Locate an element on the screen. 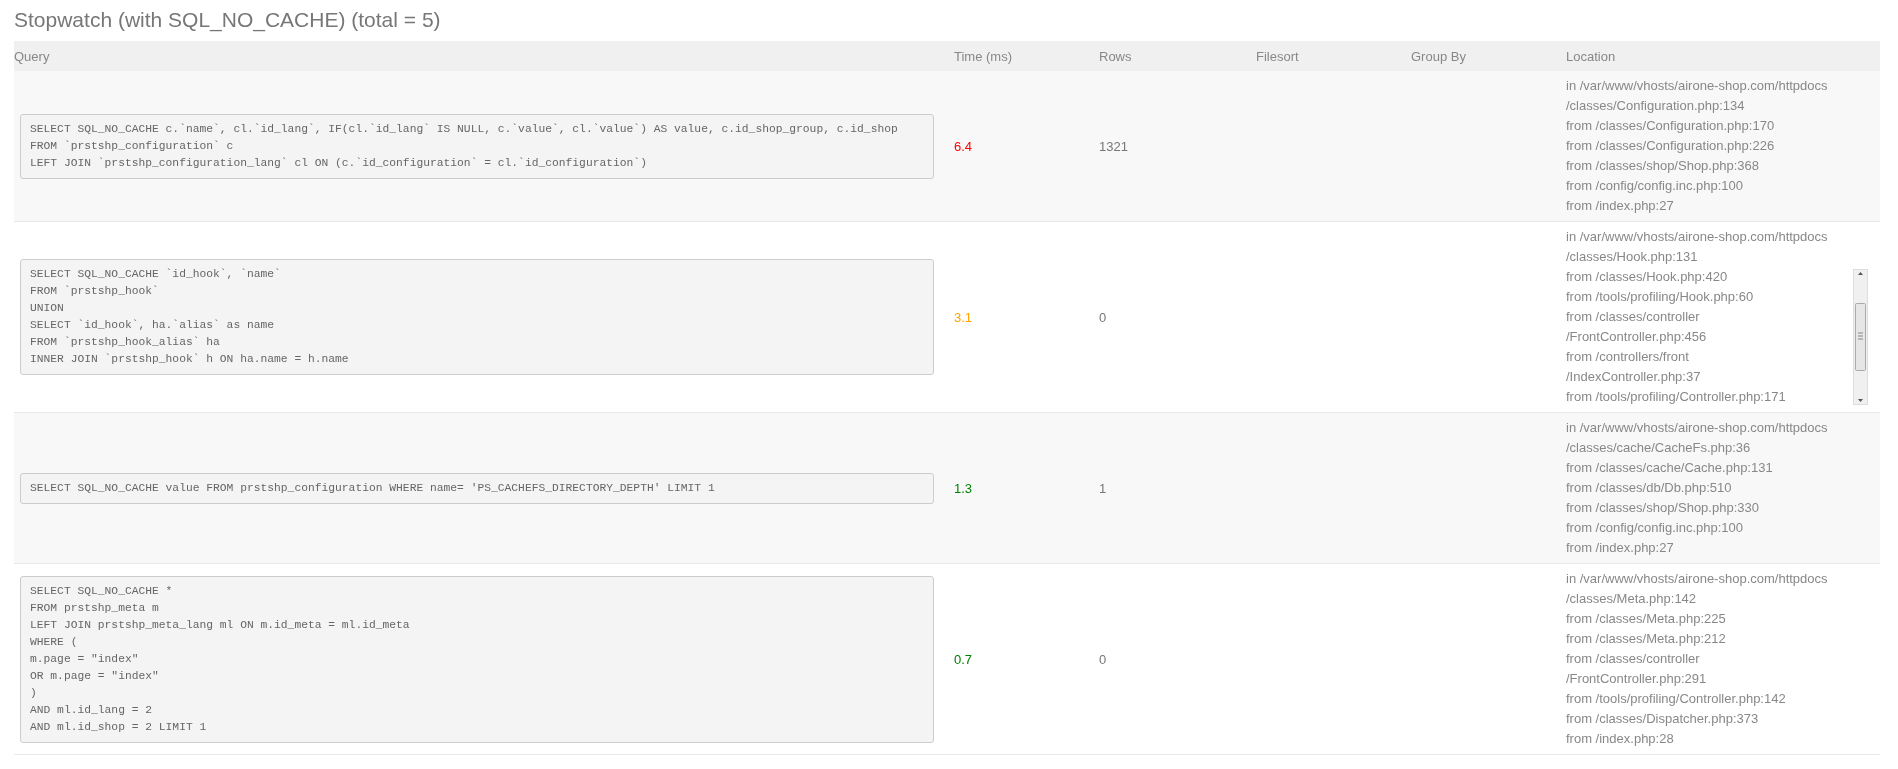 The image size is (1898, 769). scrollbar-thumb is located at coordinates (1860, 337).